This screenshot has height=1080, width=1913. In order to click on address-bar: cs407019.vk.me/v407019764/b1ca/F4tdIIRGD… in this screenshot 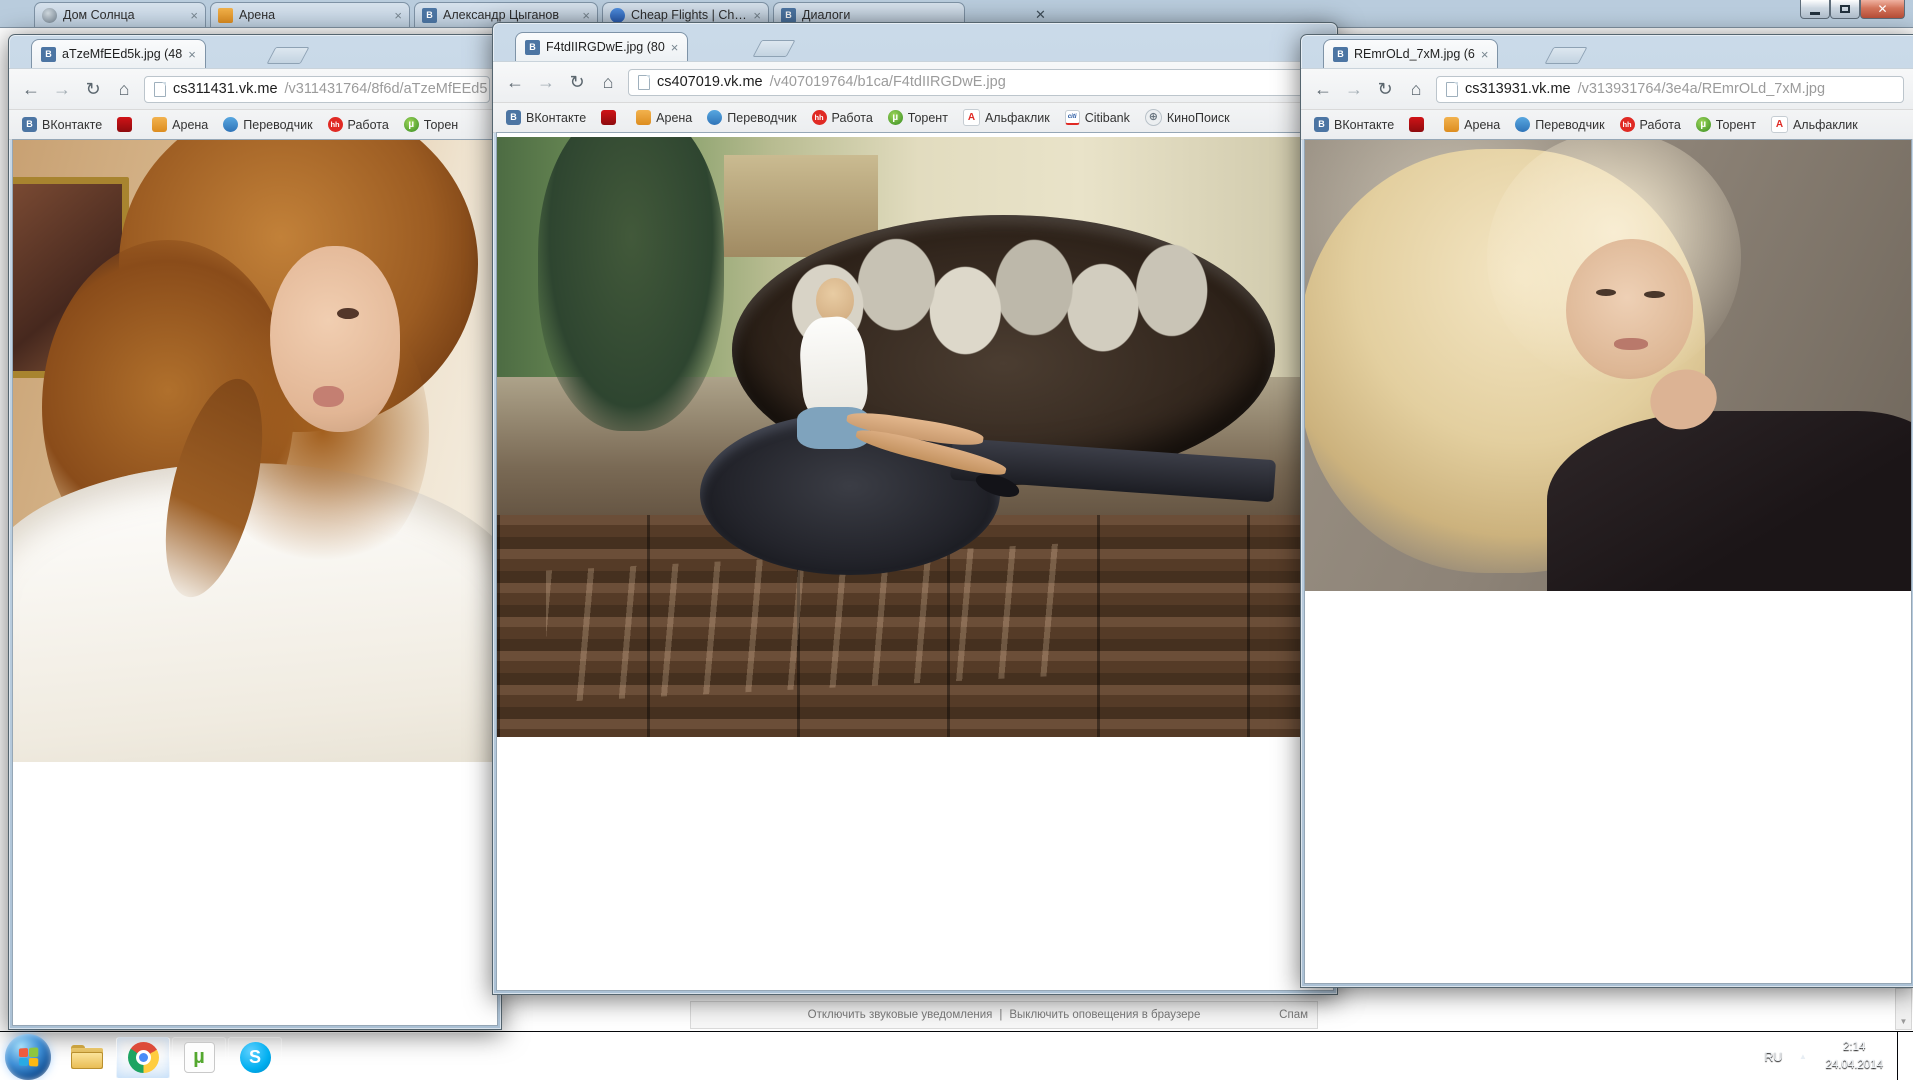, I will do `click(977, 82)`.